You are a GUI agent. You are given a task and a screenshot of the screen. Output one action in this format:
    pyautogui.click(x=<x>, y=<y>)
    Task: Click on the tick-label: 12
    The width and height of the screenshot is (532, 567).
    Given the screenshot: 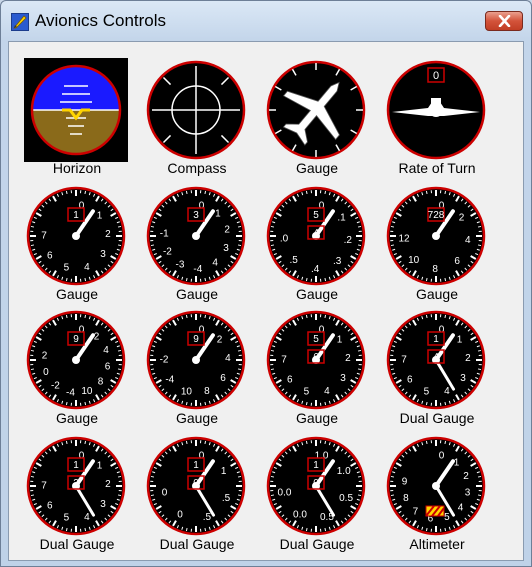 What is the action you would take?
    pyautogui.click(x=404, y=239)
    